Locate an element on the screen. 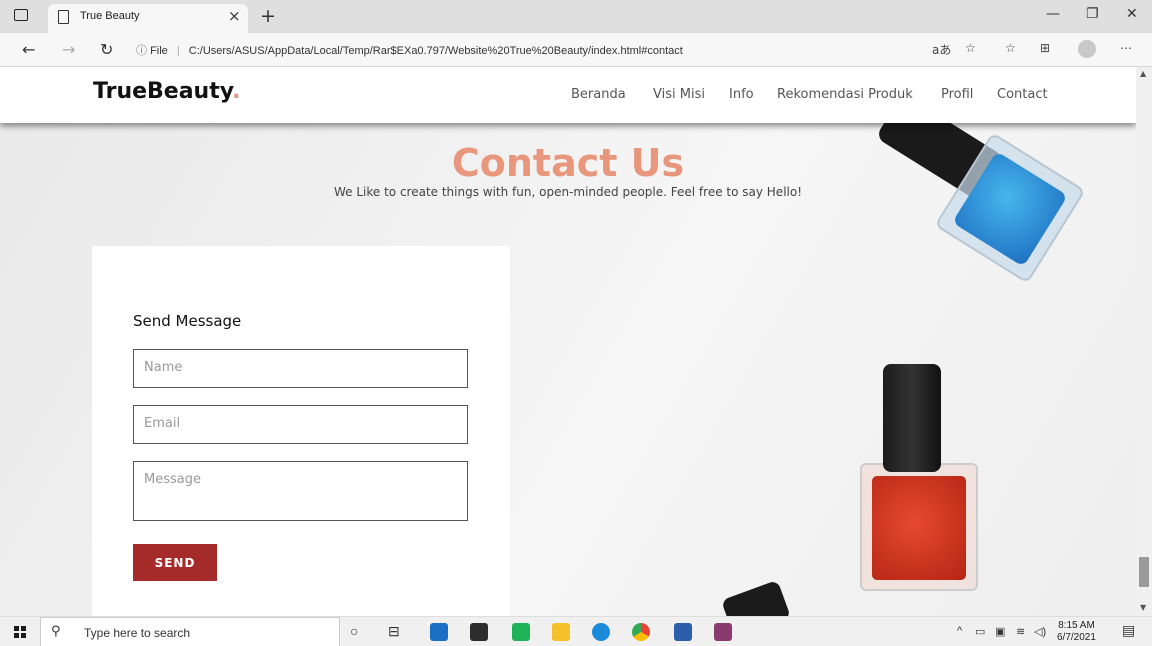  scroll-down-icon: ▼ is located at coordinates (1143, 607).